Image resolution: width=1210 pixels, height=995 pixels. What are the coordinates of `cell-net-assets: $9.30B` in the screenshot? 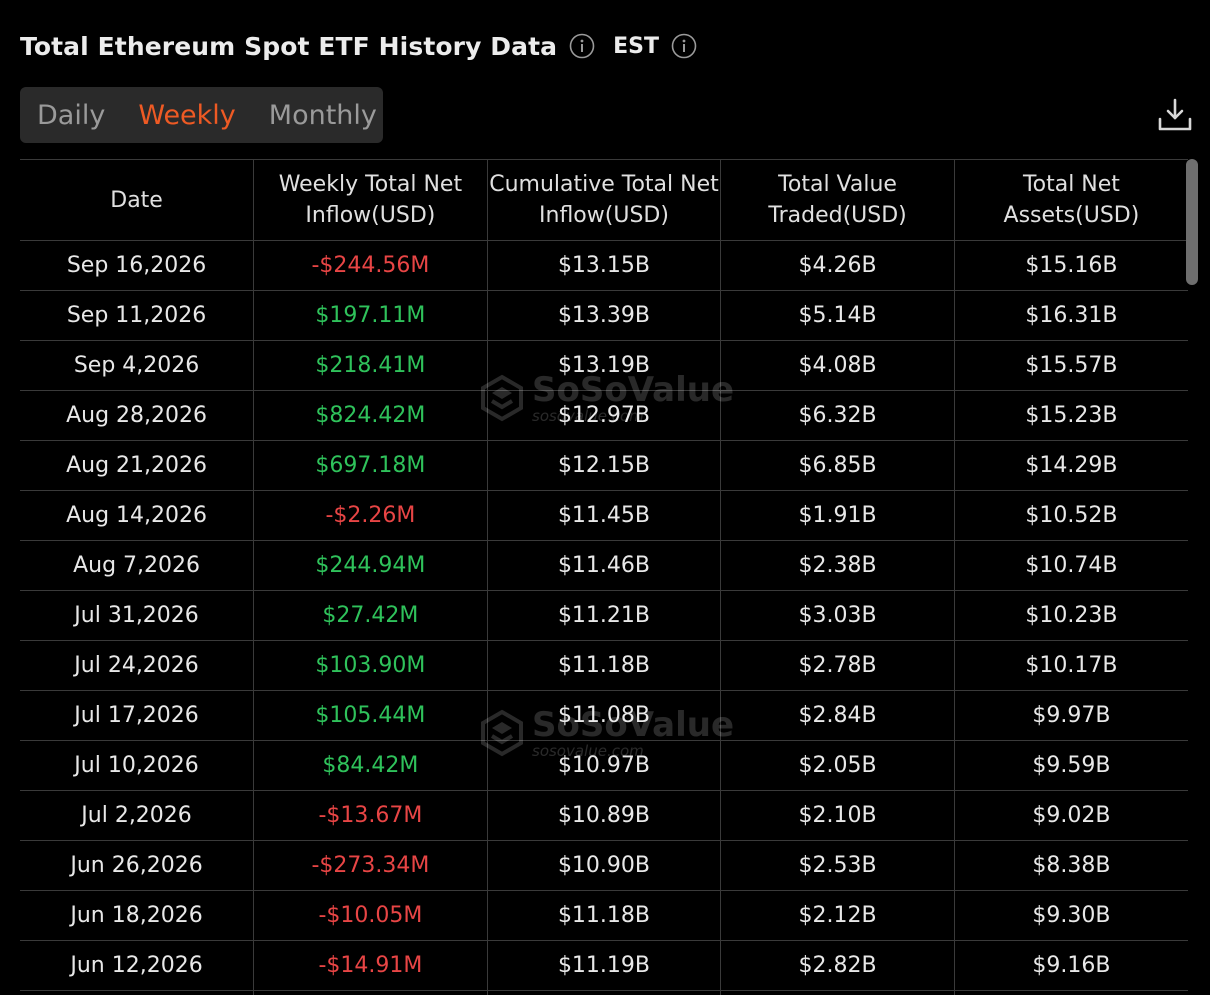 It's located at (1070, 915).